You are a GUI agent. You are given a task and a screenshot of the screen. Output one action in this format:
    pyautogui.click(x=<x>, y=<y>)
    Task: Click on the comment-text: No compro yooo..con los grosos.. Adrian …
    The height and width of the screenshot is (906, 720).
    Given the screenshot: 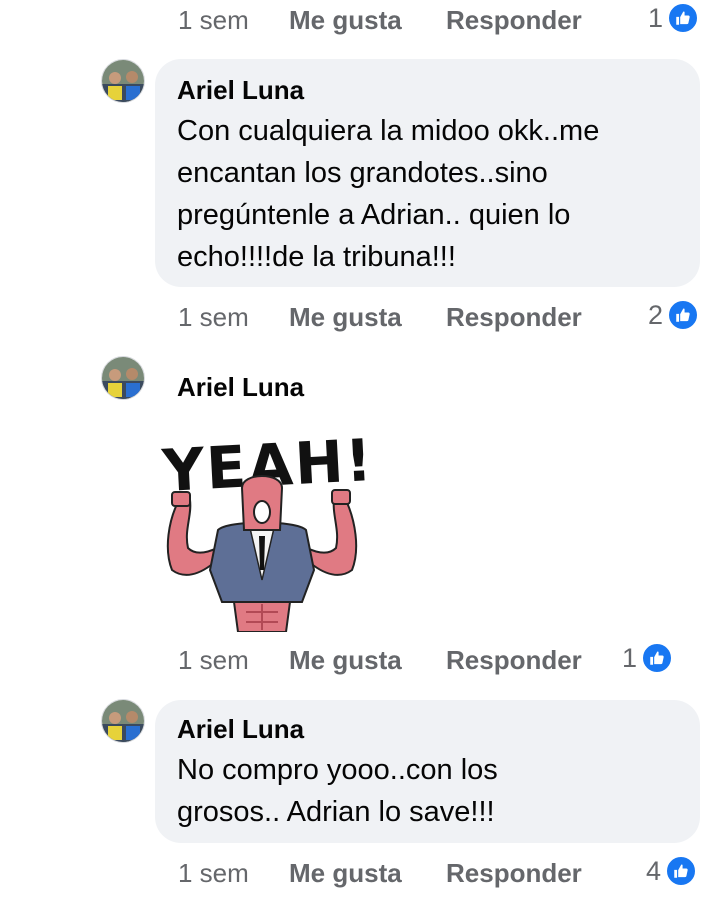 What is the action you would take?
    pyautogui.click(x=337, y=791)
    